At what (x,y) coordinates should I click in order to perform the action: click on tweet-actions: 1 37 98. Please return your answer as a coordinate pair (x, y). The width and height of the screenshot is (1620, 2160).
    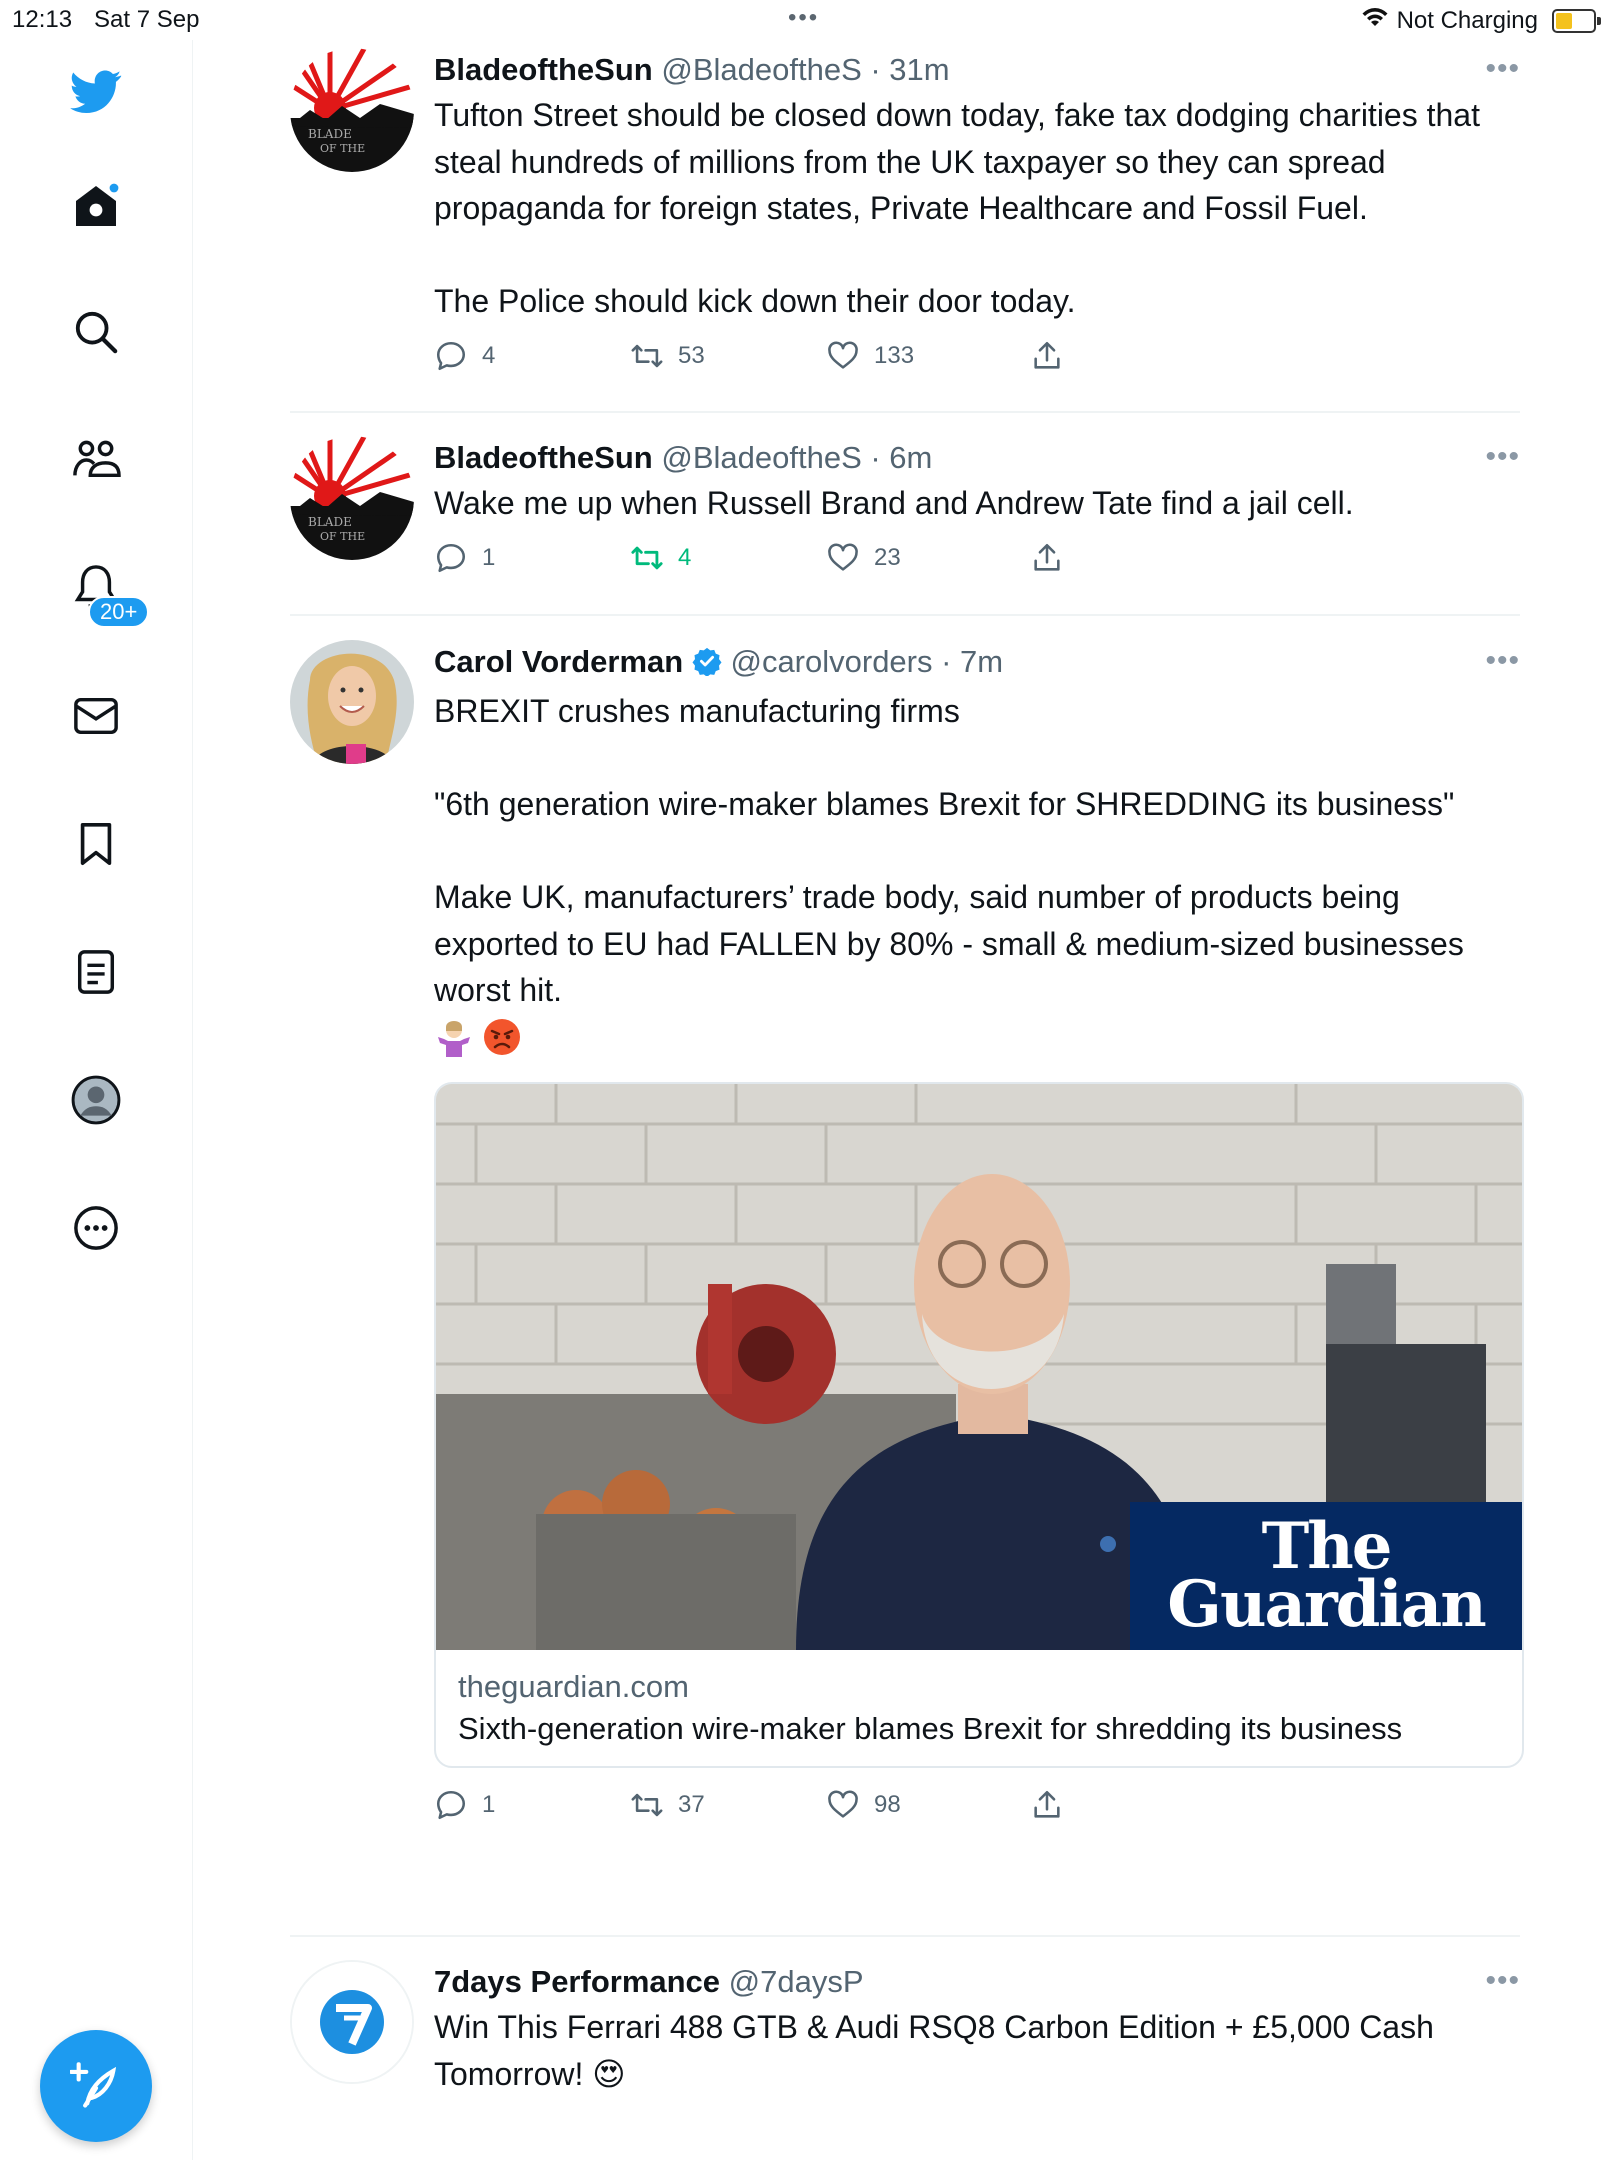
    Looking at the image, I should click on (977, 1810).